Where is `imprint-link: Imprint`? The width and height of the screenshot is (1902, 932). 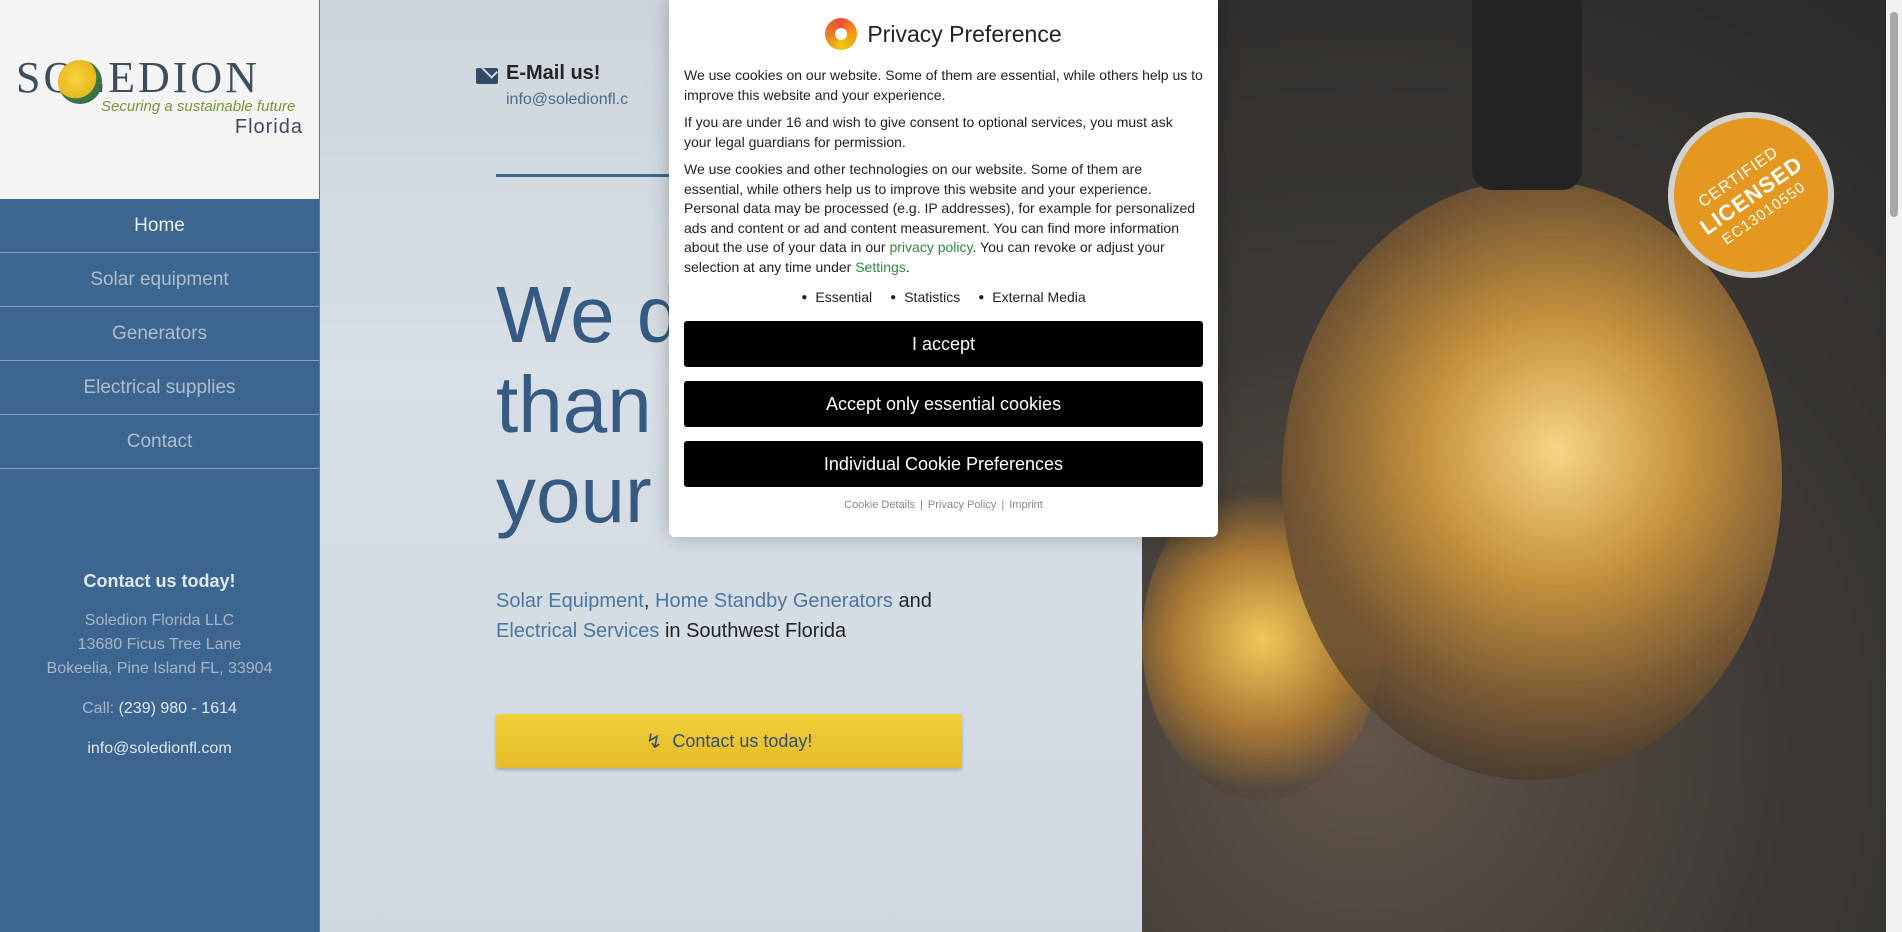 imprint-link: Imprint is located at coordinates (1026, 505).